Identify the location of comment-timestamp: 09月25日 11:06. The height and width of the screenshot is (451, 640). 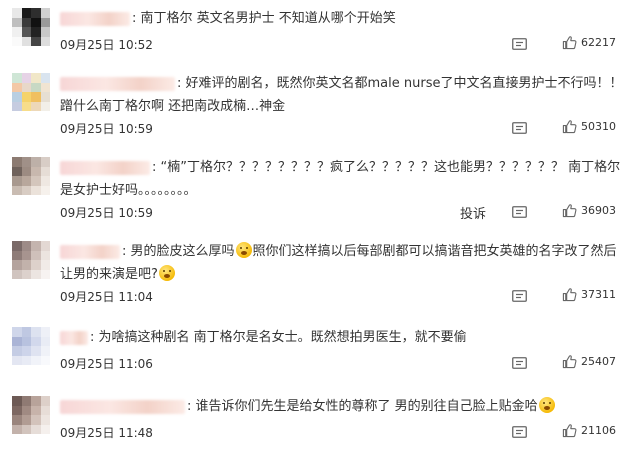
(106, 364).